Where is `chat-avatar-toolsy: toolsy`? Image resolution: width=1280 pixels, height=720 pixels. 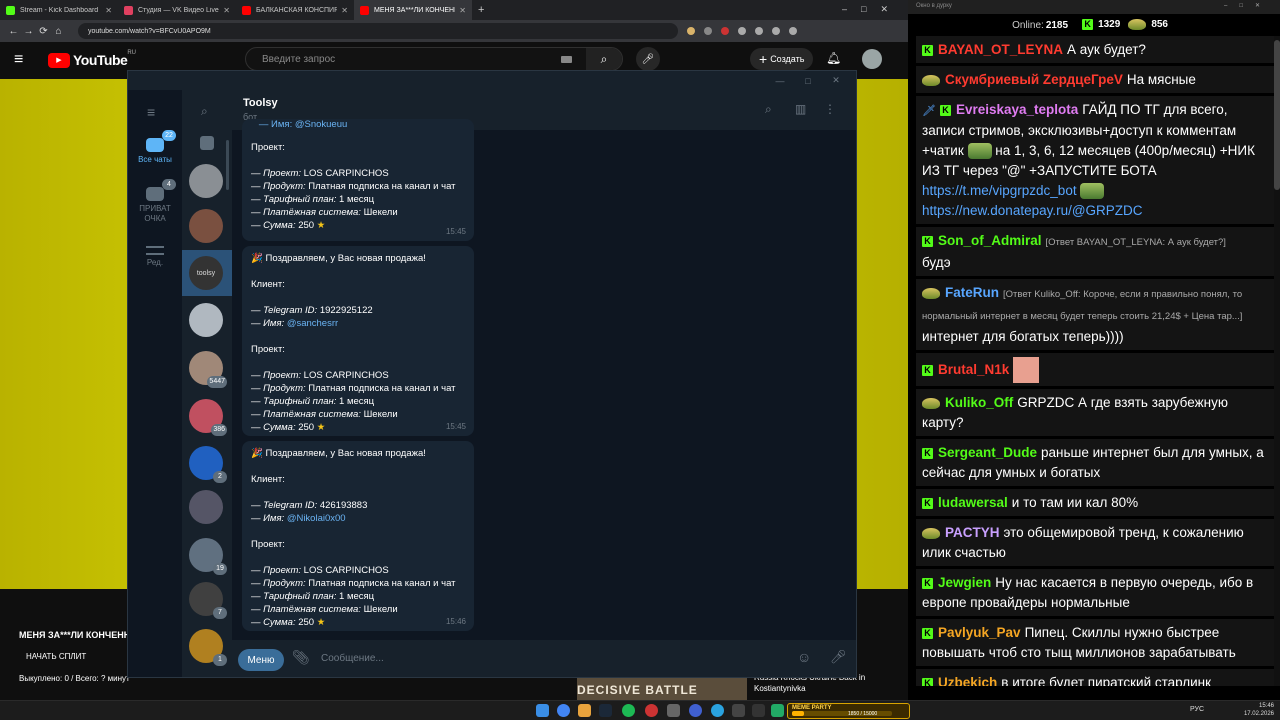 chat-avatar-toolsy: toolsy is located at coordinates (206, 273).